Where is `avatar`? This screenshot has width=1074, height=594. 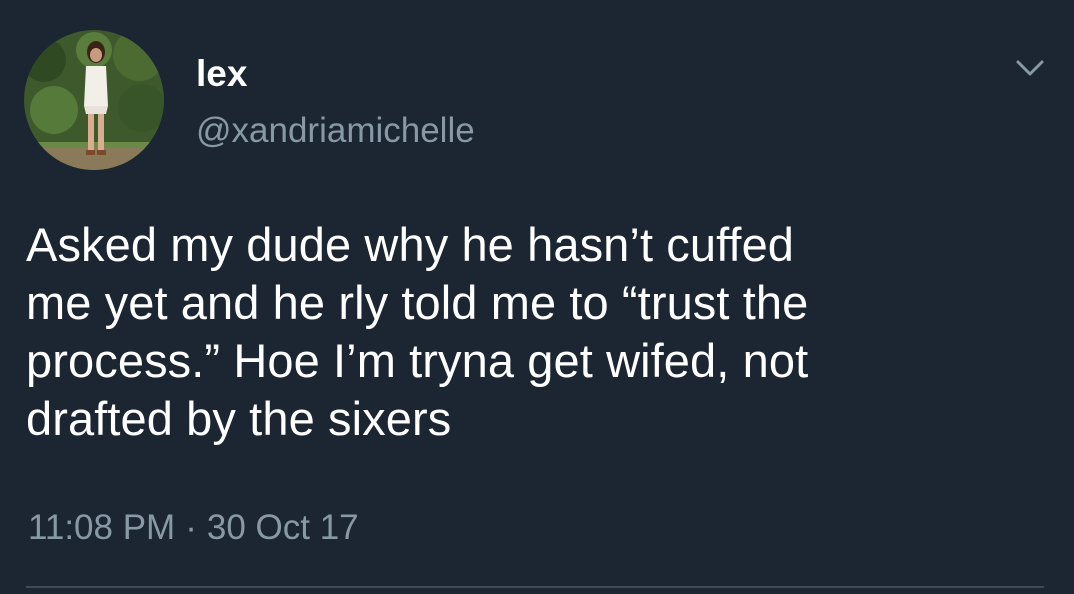
avatar is located at coordinates (94, 100).